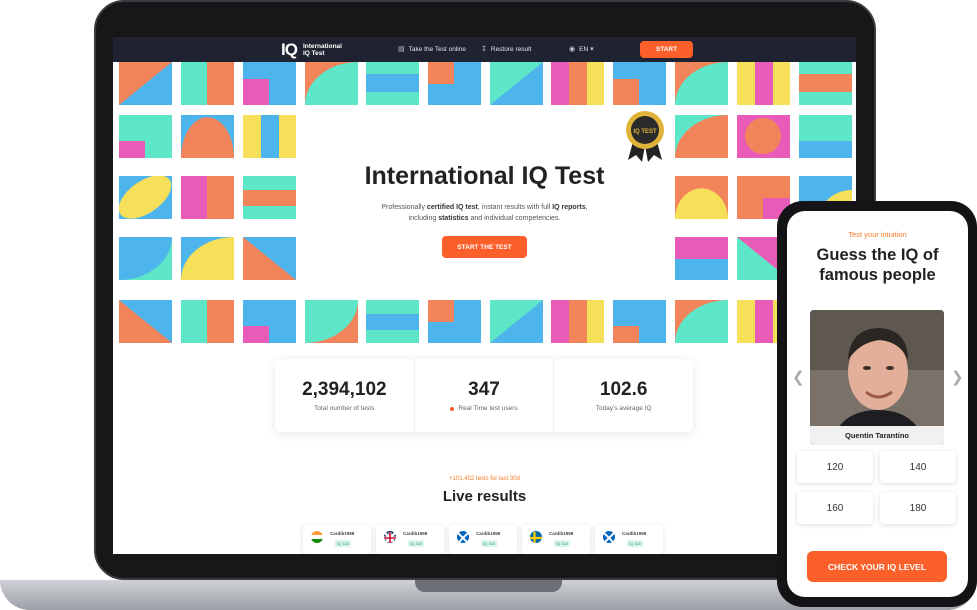  I want to click on india-flag-icon, so click(317, 537).